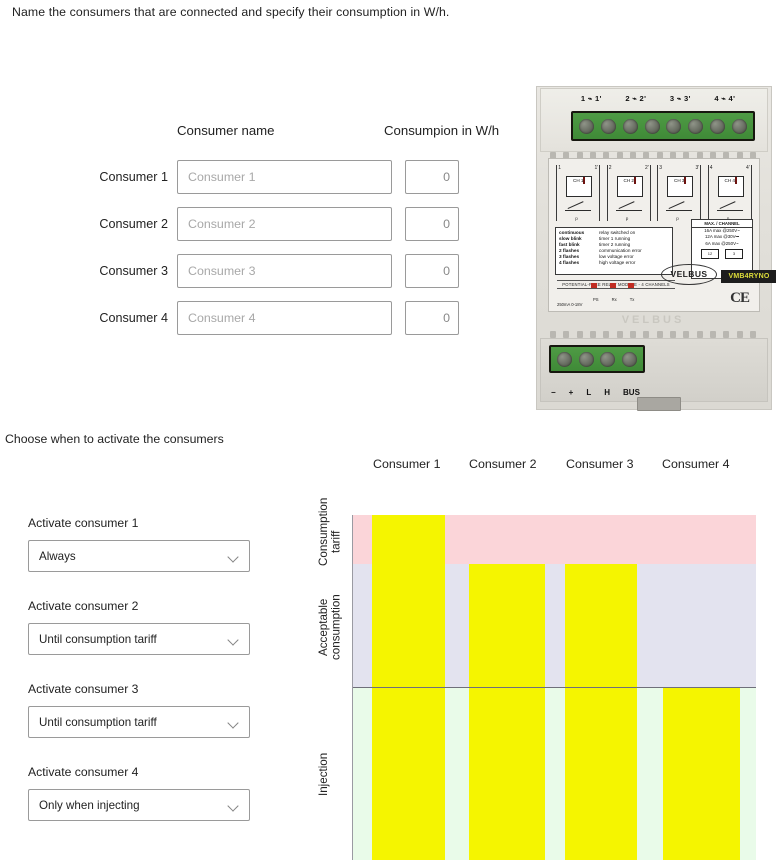 The width and height of the screenshot is (776, 860). What do you see at coordinates (503, 464) in the screenshot?
I see `chart-column-header-consumer-2: Consumer 2` at bounding box center [503, 464].